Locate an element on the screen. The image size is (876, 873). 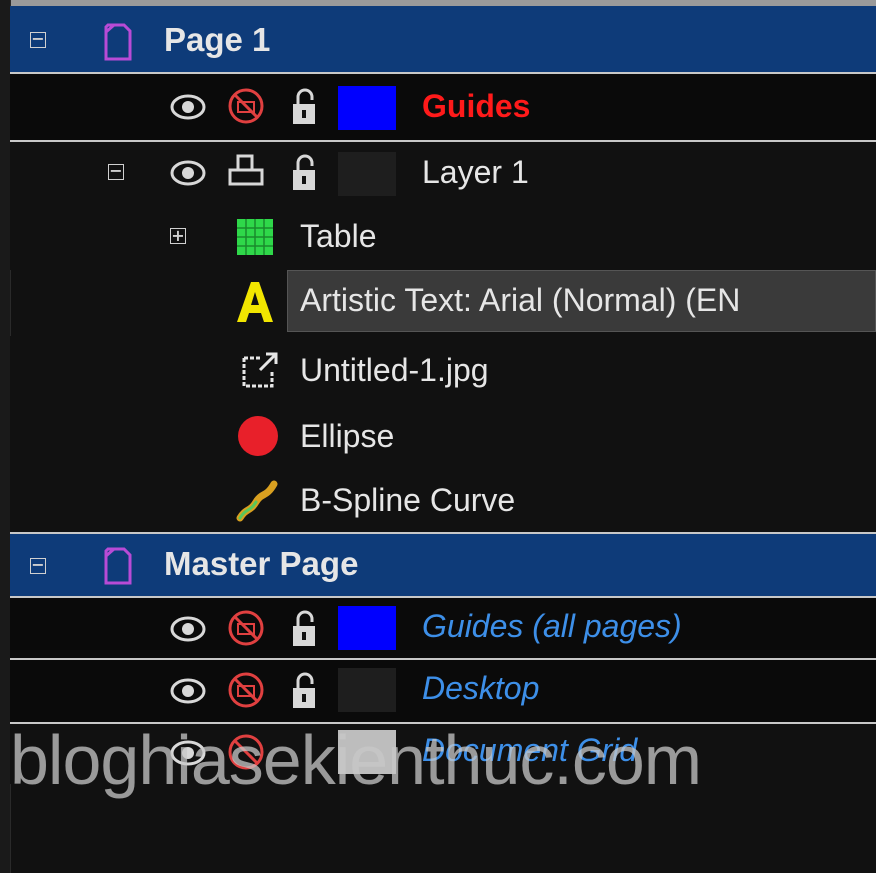
object-row-ellipse: Ellipse is located at coordinates (443, 435).